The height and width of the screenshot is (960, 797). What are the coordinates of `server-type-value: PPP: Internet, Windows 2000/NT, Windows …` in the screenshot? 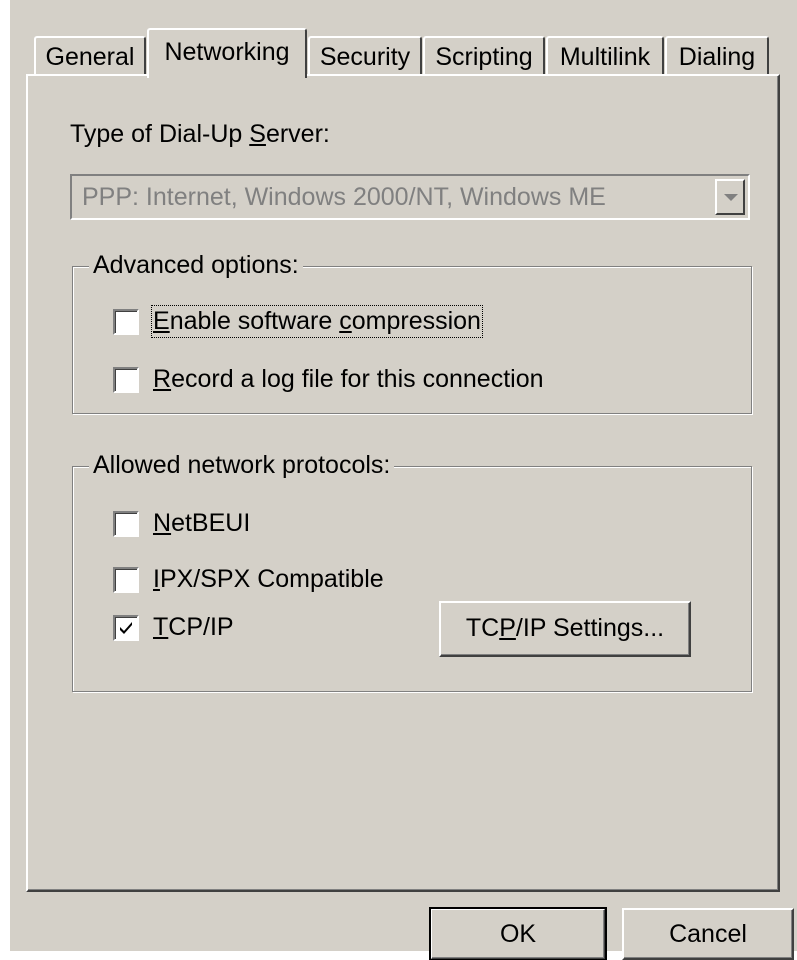 It's located at (344, 197).